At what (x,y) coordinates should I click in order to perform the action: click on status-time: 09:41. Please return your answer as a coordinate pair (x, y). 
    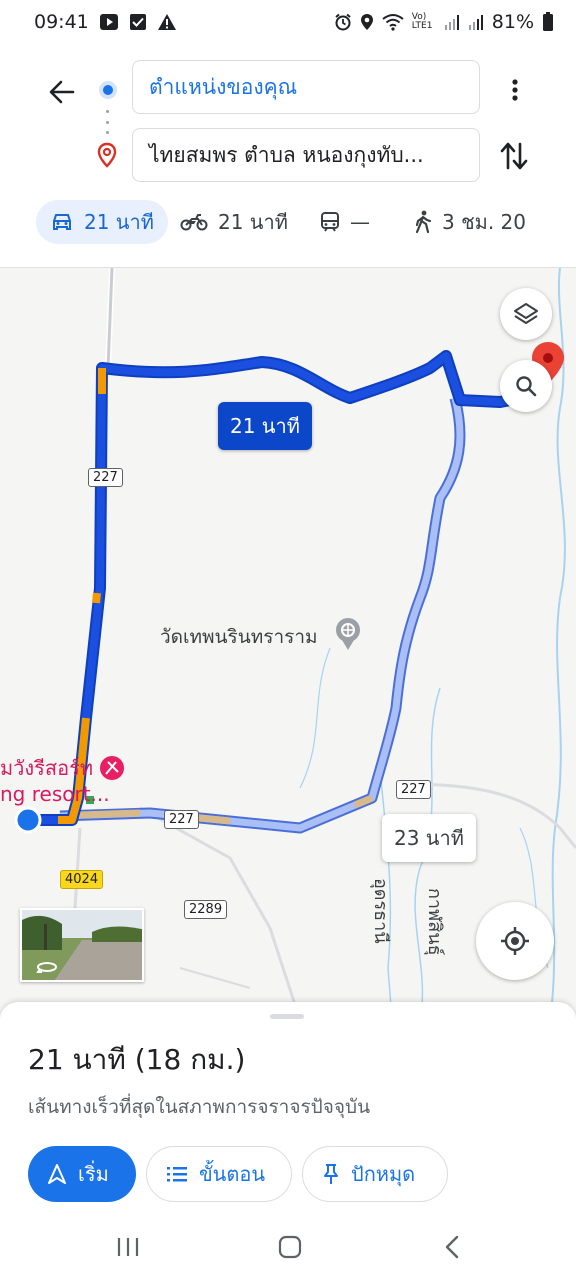
    Looking at the image, I should click on (61, 22).